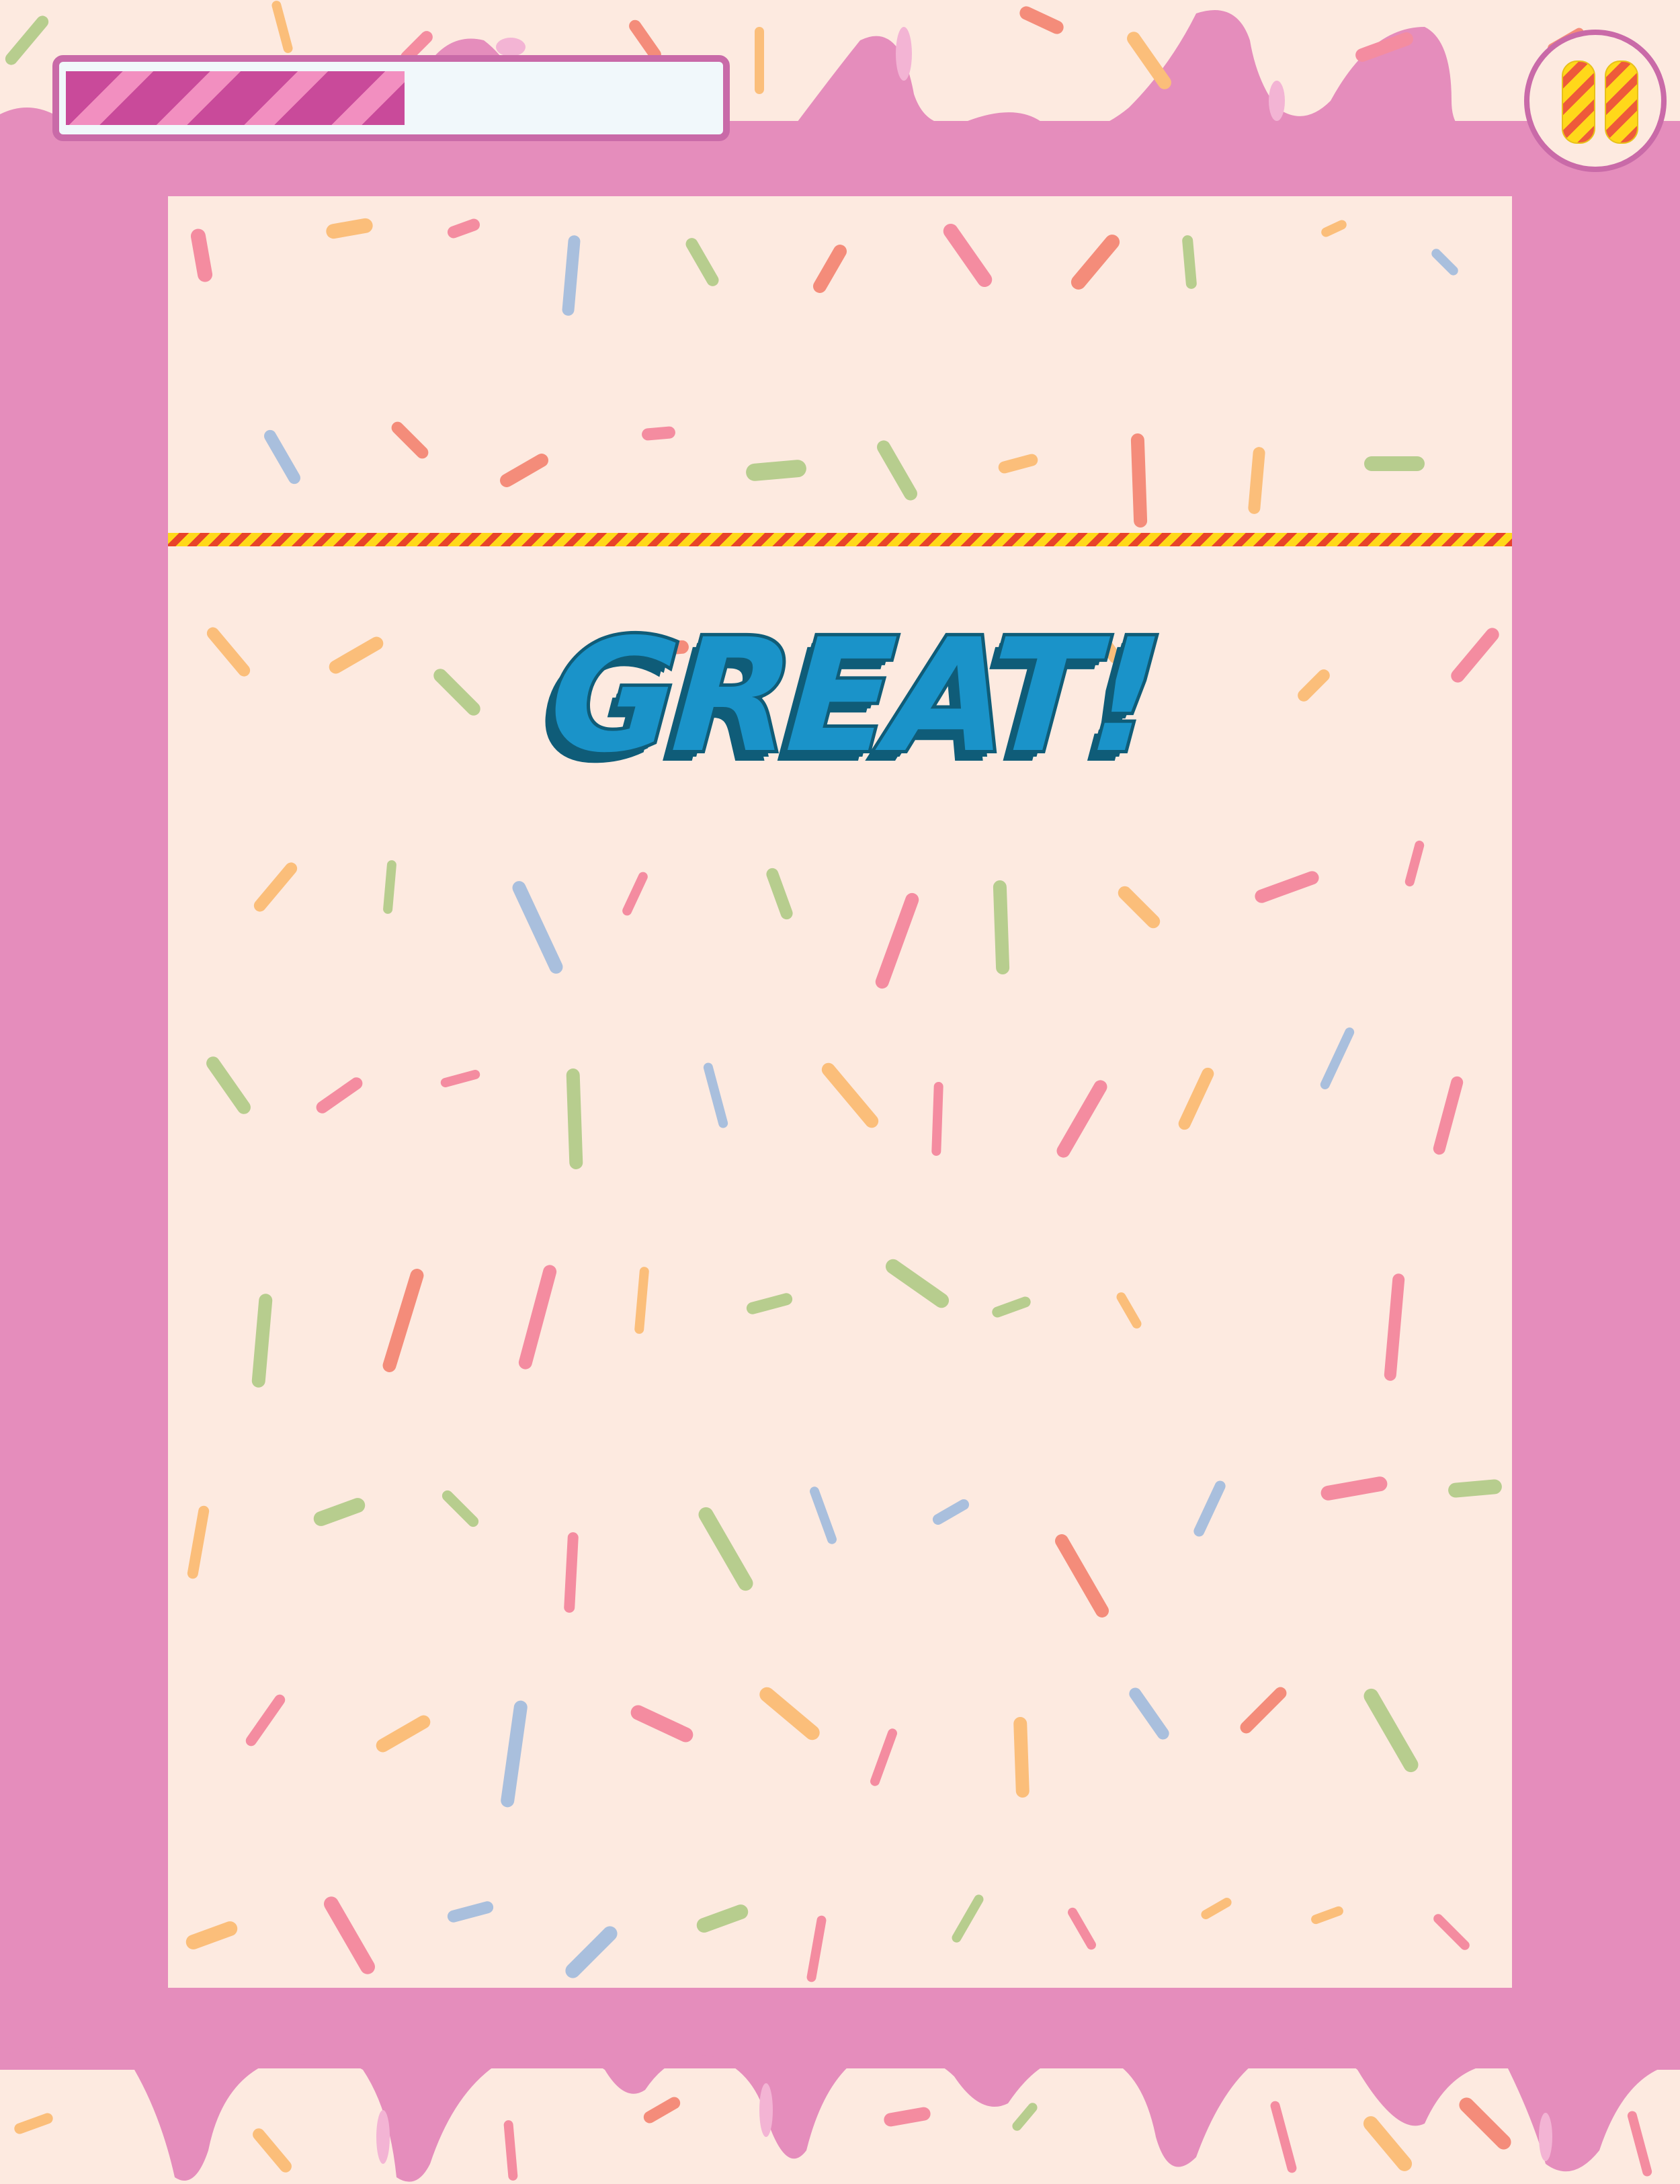  What do you see at coordinates (854, 696) in the screenshot?
I see `feedback-text: GREAT!` at bounding box center [854, 696].